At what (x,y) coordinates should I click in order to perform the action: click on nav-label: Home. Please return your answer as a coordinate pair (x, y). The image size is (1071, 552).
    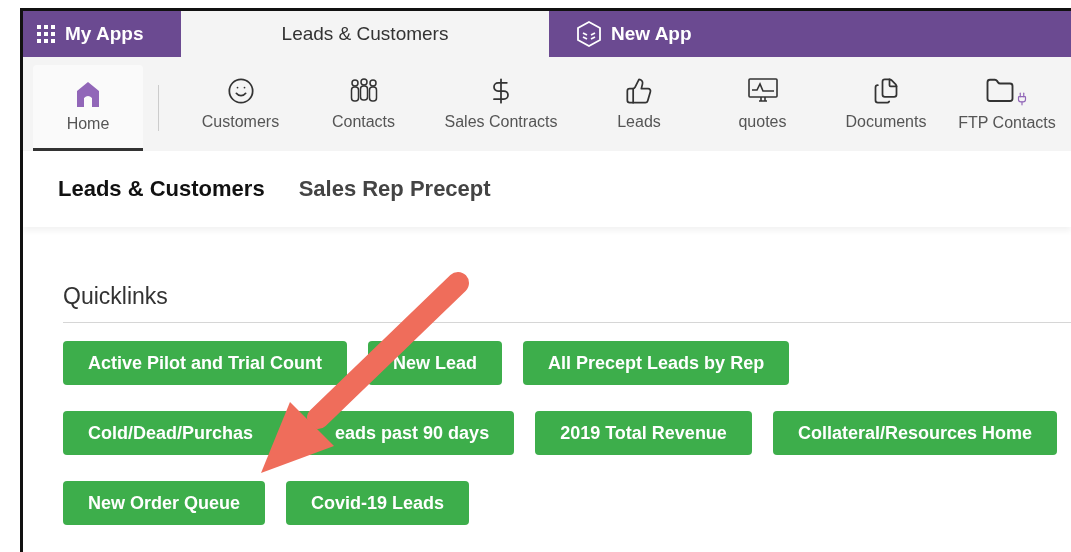
    Looking at the image, I should click on (88, 123).